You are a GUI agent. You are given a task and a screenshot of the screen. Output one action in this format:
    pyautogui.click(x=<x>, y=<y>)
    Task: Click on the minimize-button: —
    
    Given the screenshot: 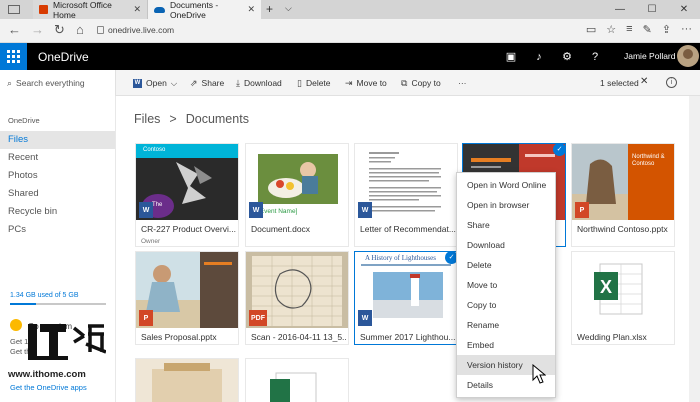 What is the action you would take?
    pyautogui.click(x=620, y=9)
    